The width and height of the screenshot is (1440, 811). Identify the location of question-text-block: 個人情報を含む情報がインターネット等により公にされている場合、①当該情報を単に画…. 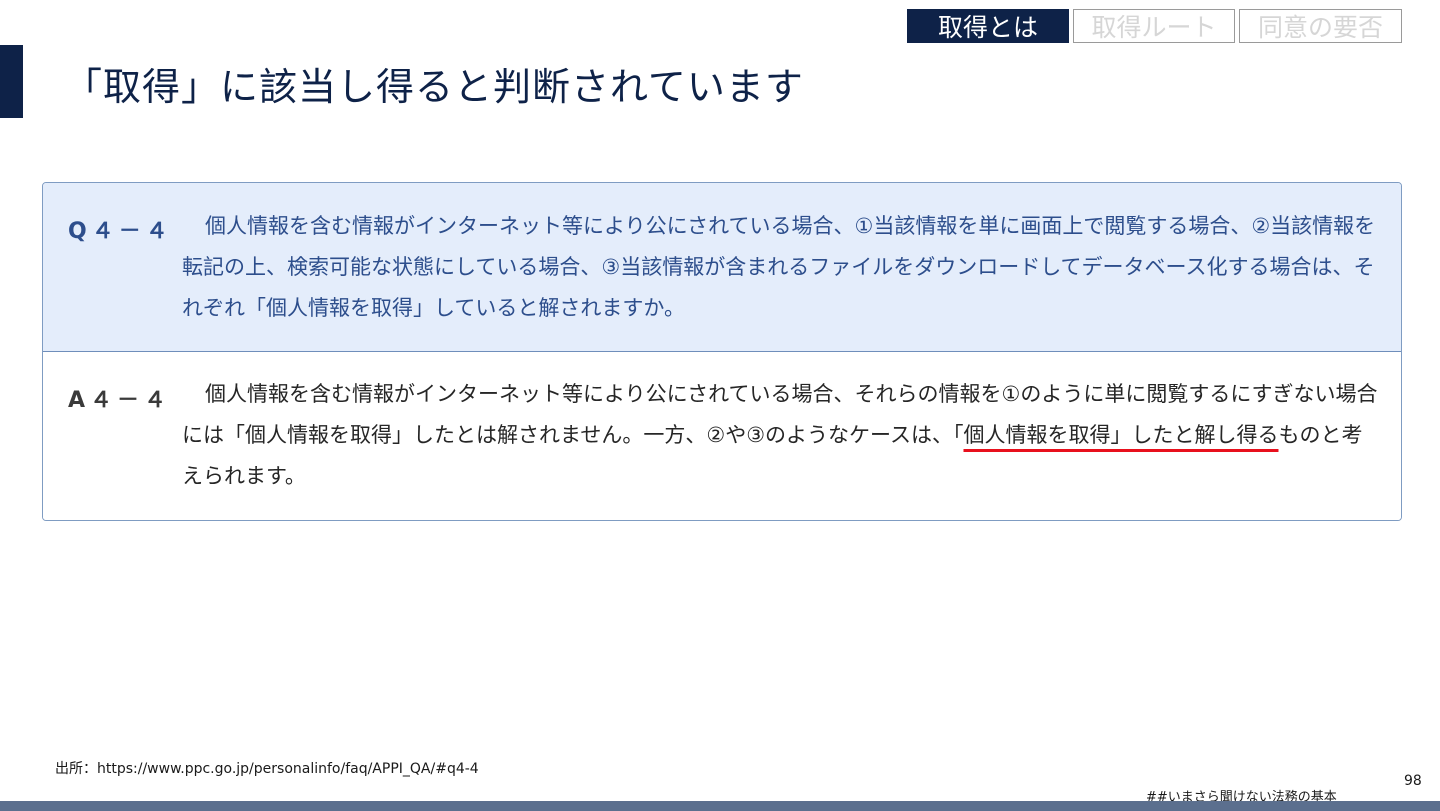
(781, 267).